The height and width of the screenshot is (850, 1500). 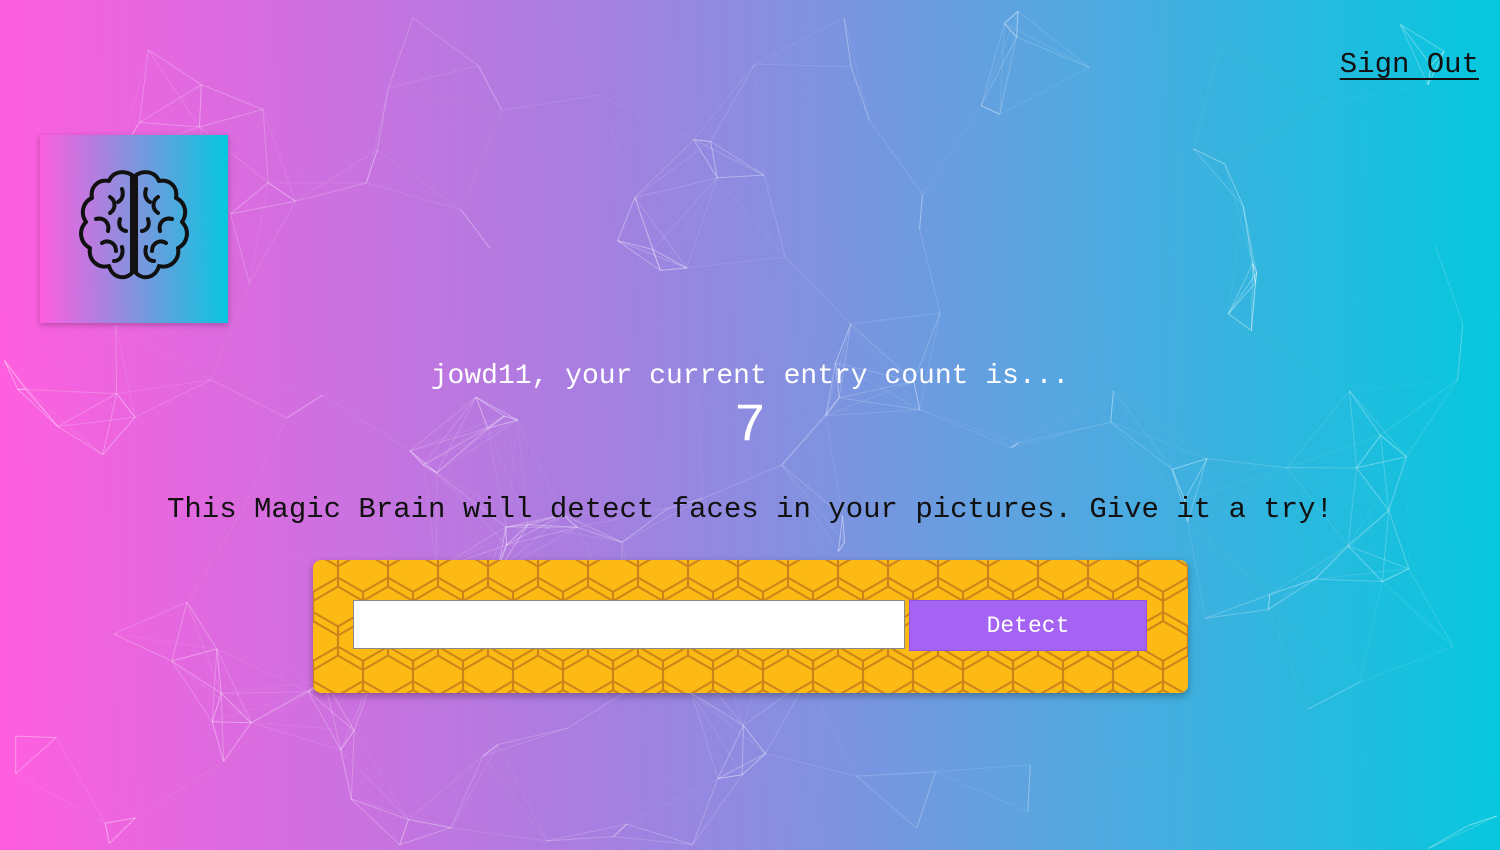 What do you see at coordinates (1028, 625) in the screenshot?
I see `detect-button: Detect` at bounding box center [1028, 625].